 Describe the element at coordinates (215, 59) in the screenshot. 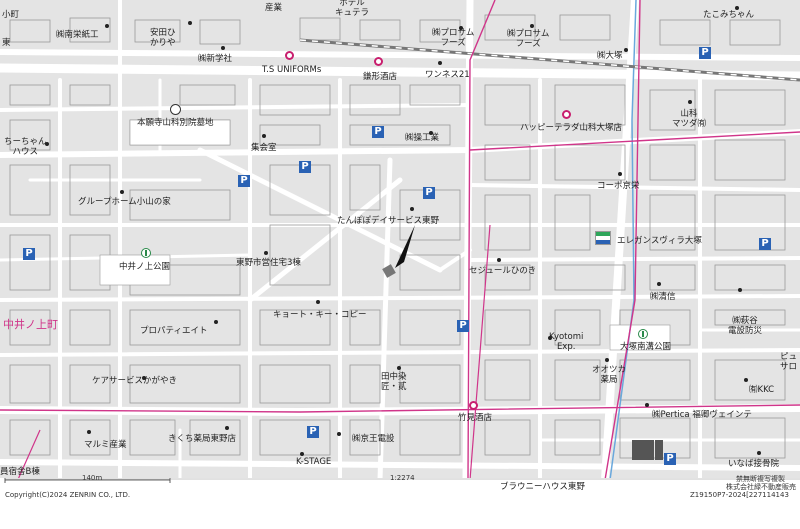

I see `poi-label: ㈱新学社` at that location.